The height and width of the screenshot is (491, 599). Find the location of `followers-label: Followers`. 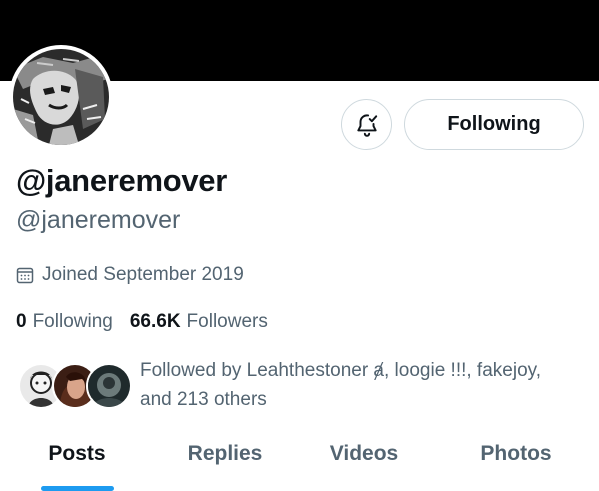

followers-label: Followers is located at coordinates (227, 321).